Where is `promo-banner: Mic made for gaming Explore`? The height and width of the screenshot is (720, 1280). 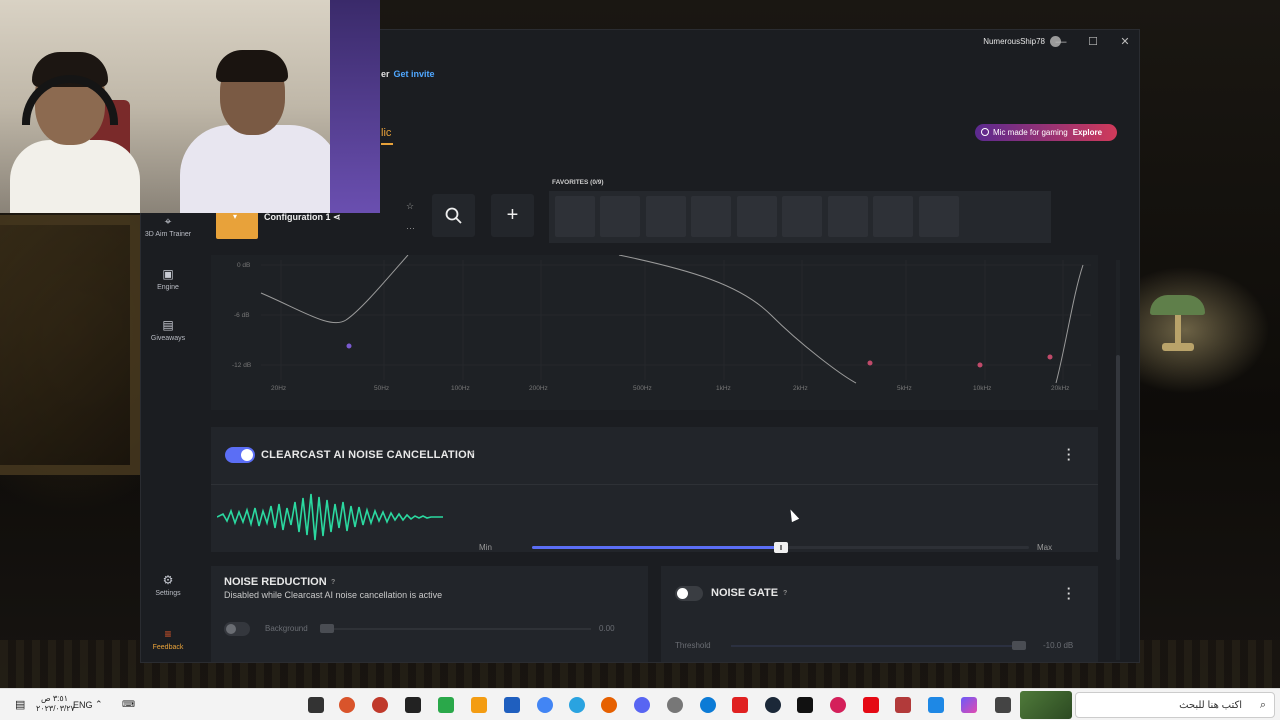
promo-banner: Mic made for gaming Explore is located at coordinates (1046, 132).